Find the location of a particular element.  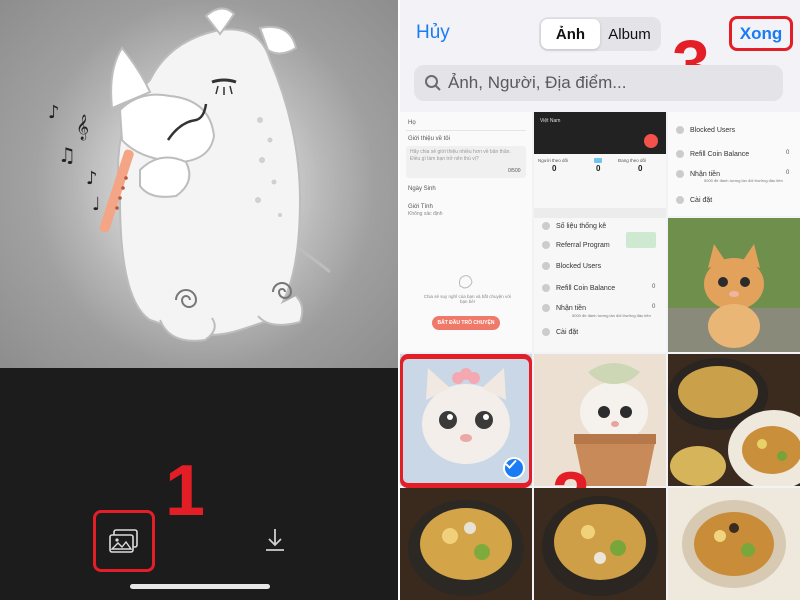

referral-icon is located at coordinates (546, 245).